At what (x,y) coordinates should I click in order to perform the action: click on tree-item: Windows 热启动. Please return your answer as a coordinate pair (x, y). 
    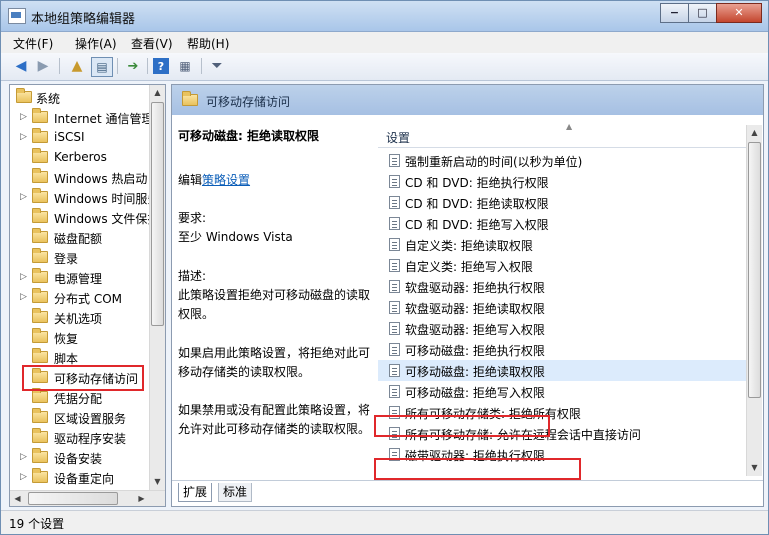
    Looking at the image, I should click on (80, 177).